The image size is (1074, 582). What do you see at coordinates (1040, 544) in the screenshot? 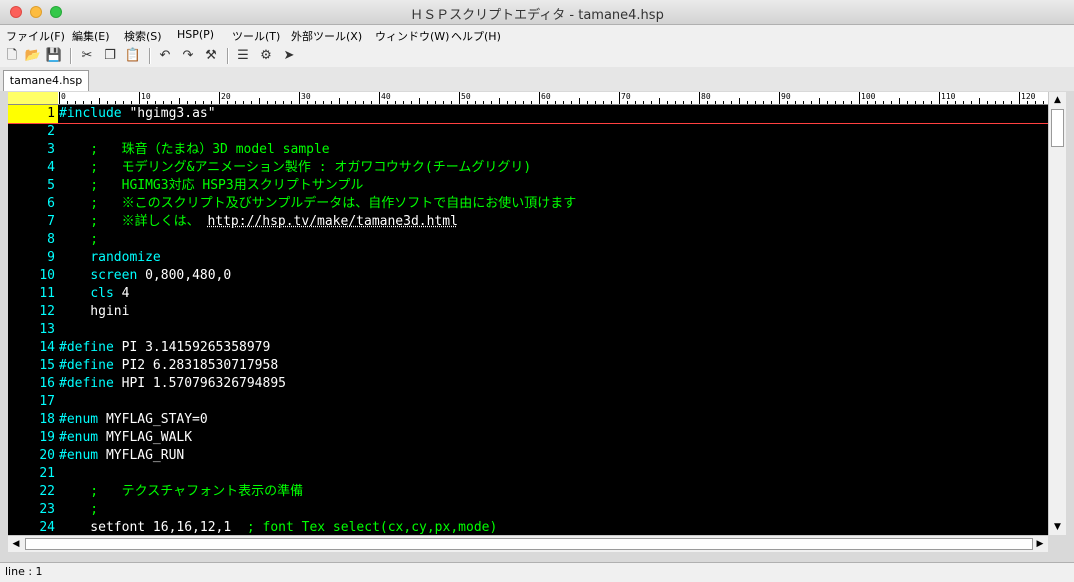
I see `scroll-right-icon: ▶` at bounding box center [1040, 544].